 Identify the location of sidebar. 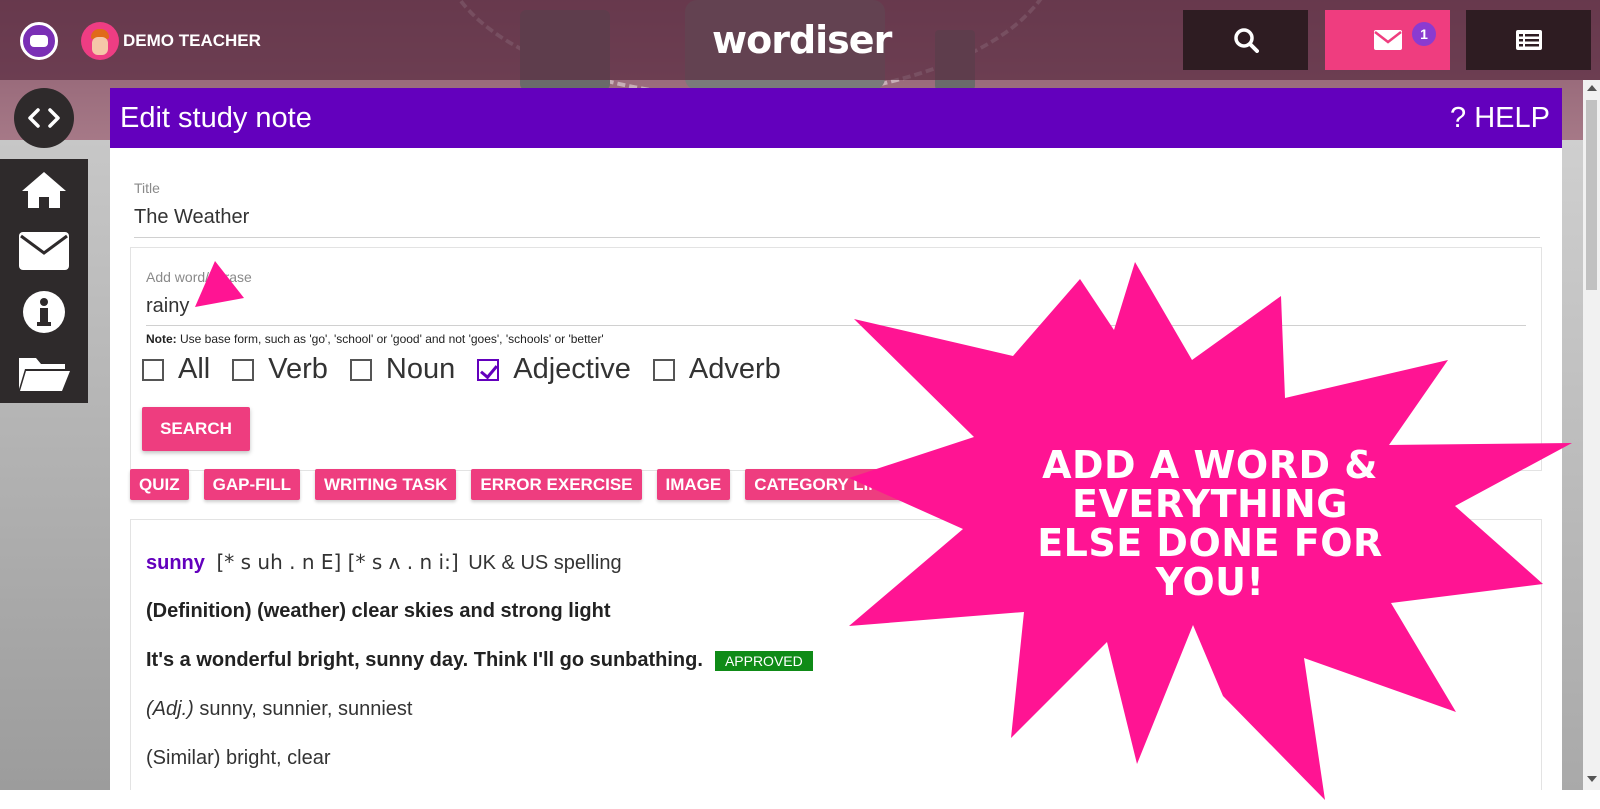
(44, 281).